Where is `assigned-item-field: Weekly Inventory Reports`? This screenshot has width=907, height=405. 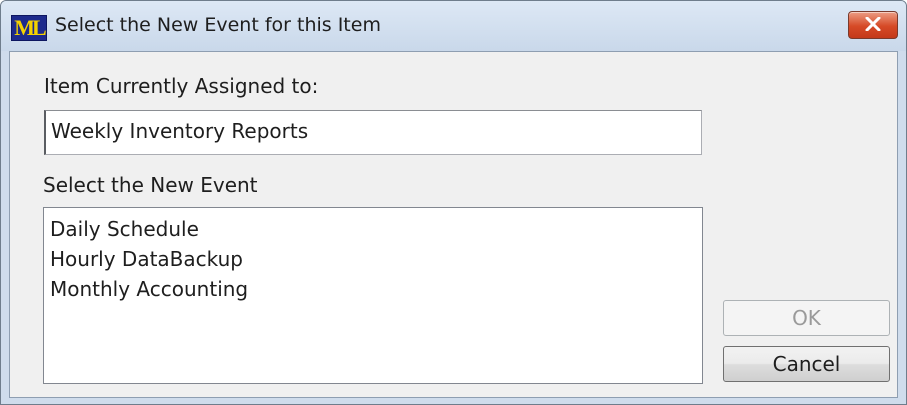
assigned-item-field: Weekly Inventory Reports is located at coordinates (373, 132).